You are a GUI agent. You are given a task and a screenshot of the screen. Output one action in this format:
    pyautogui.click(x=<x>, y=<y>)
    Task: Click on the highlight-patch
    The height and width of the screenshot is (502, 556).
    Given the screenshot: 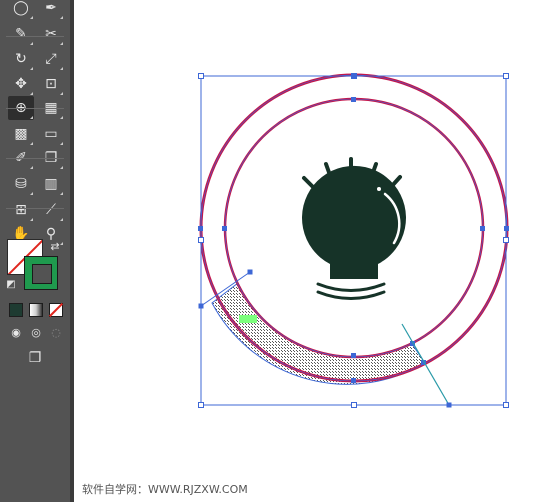 What is the action you would take?
    pyautogui.click(x=248, y=319)
    